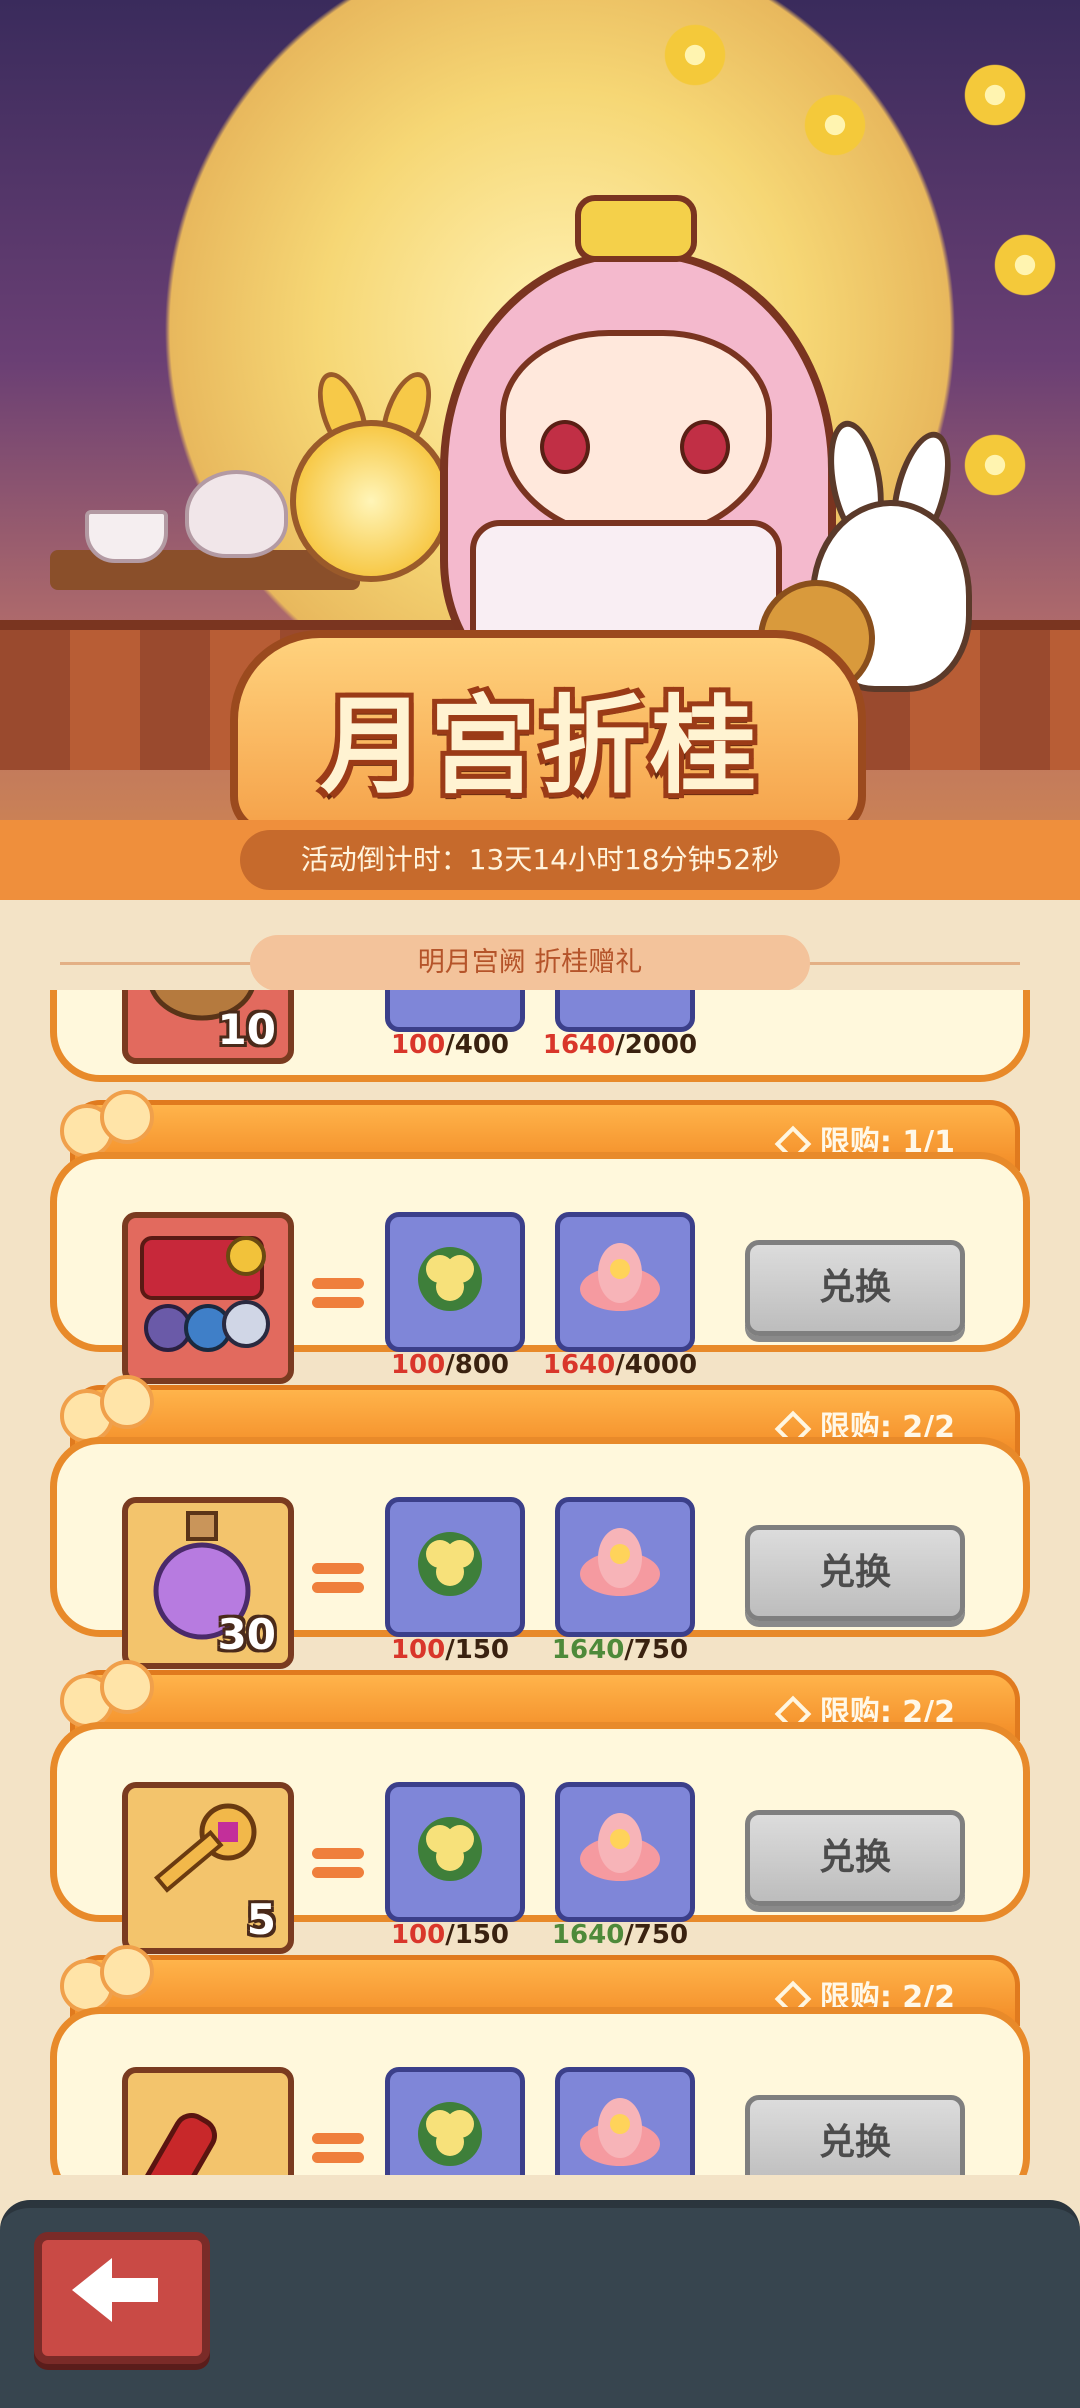 This screenshot has height=2408, width=1080. What do you see at coordinates (208, 1027) in the screenshot?
I see `reward-slot: 10` at bounding box center [208, 1027].